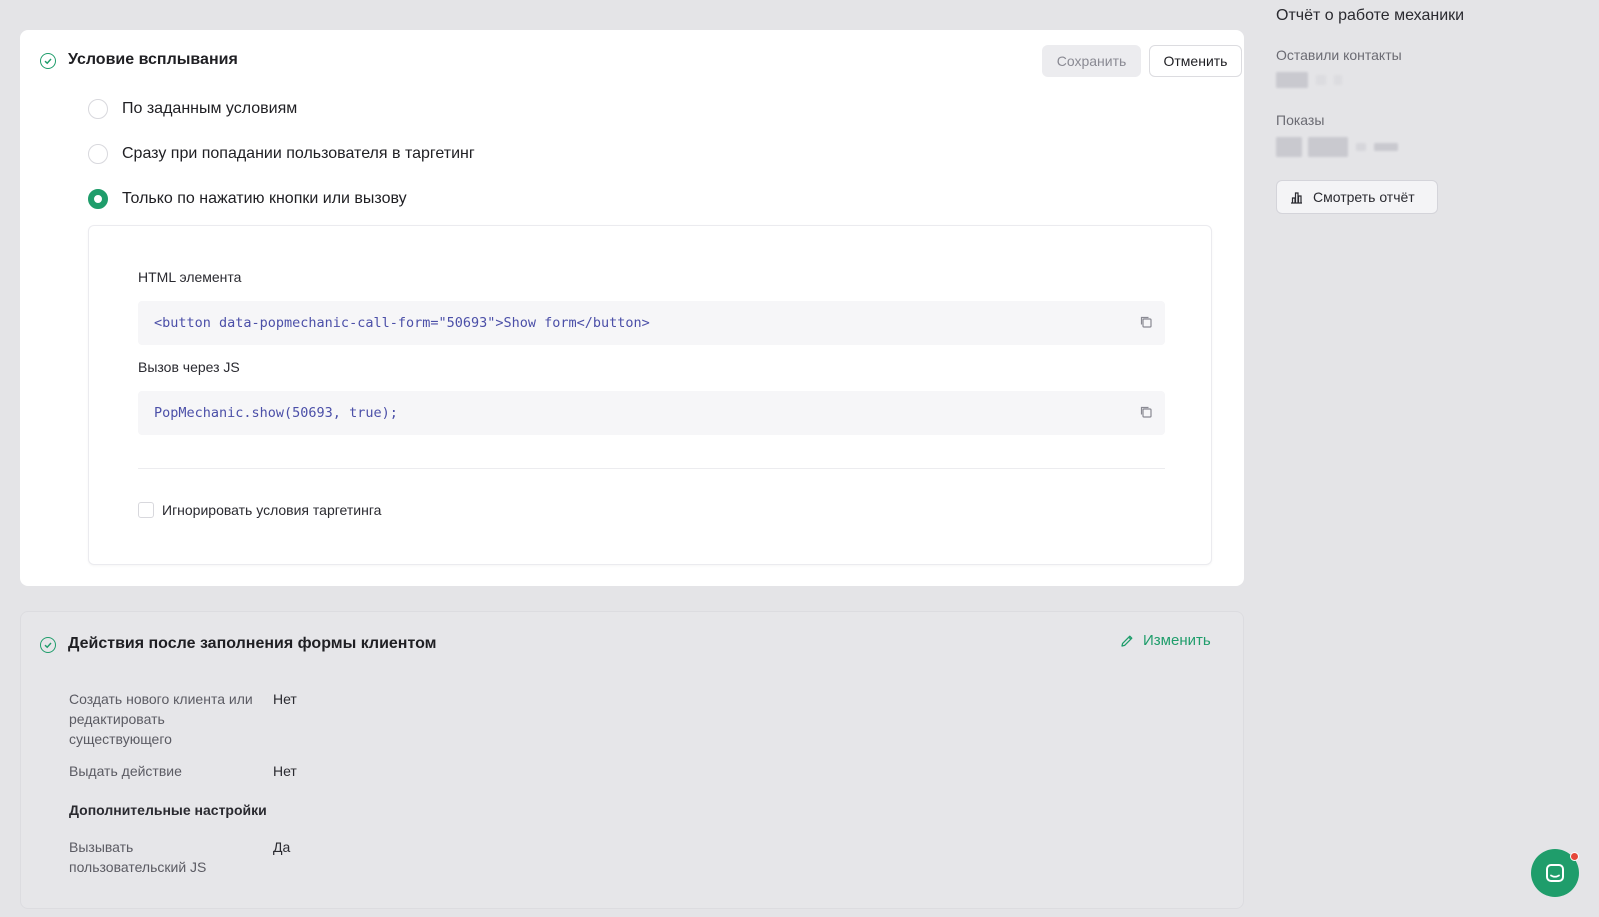  I want to click on js-code: PopMechanic.show(50693, true);, so click(276, 413).